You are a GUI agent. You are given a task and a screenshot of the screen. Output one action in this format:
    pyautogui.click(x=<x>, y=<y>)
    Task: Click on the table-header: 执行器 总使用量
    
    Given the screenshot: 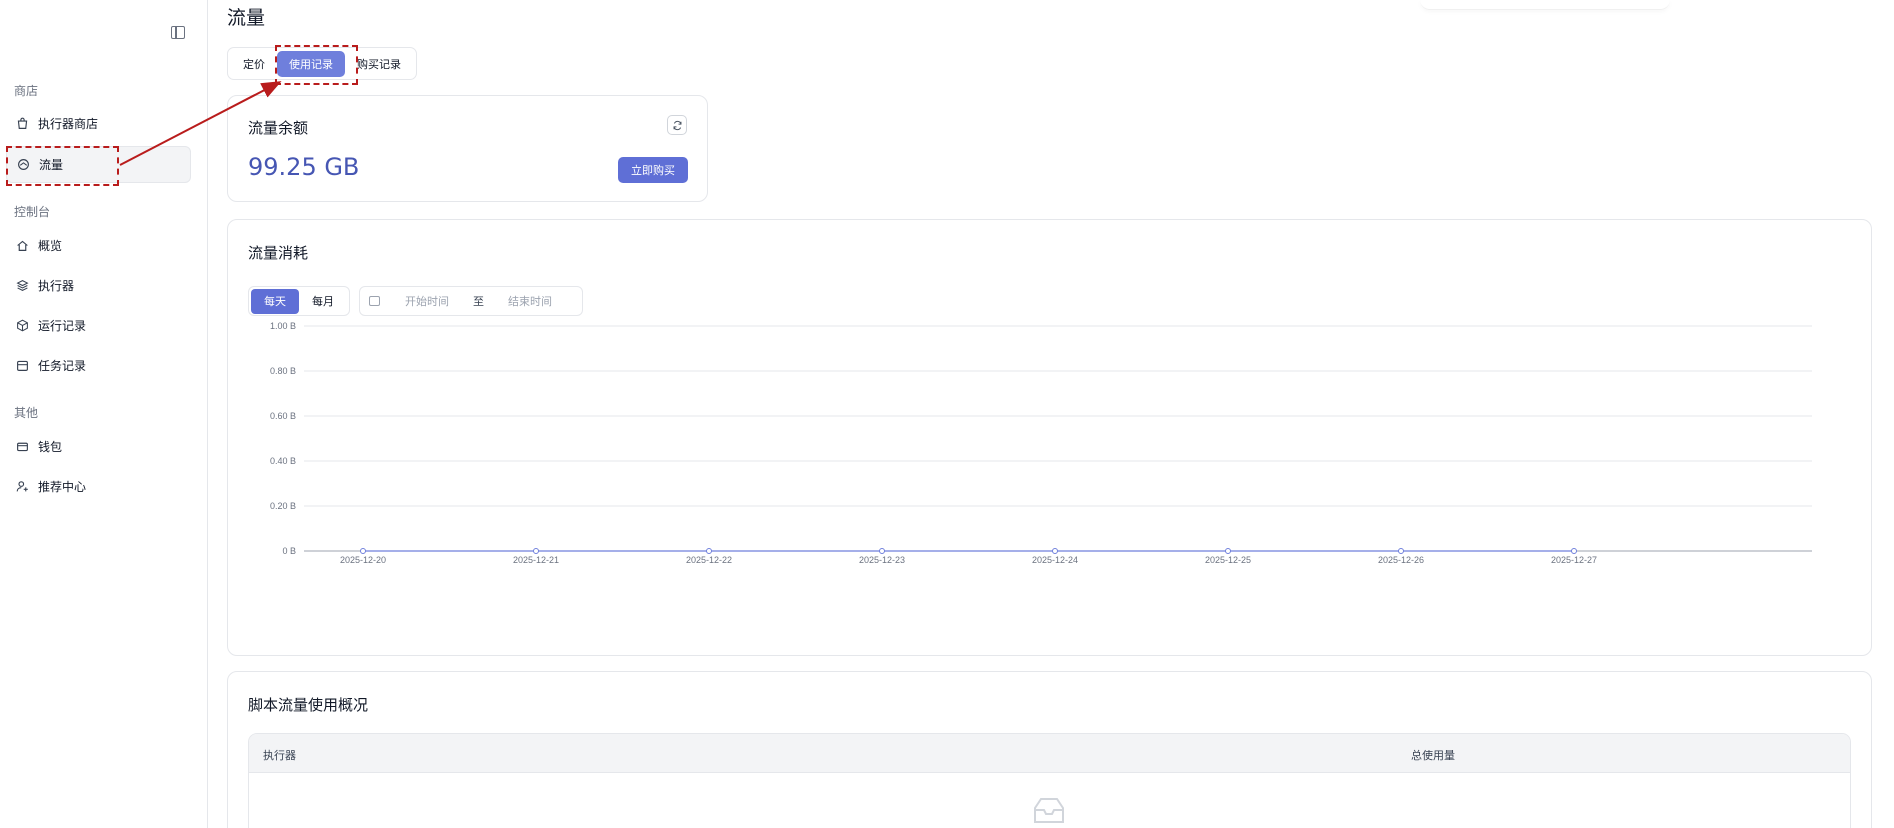 What is the action you would take?
    pyautogui.click(x=1049, y=753)
    